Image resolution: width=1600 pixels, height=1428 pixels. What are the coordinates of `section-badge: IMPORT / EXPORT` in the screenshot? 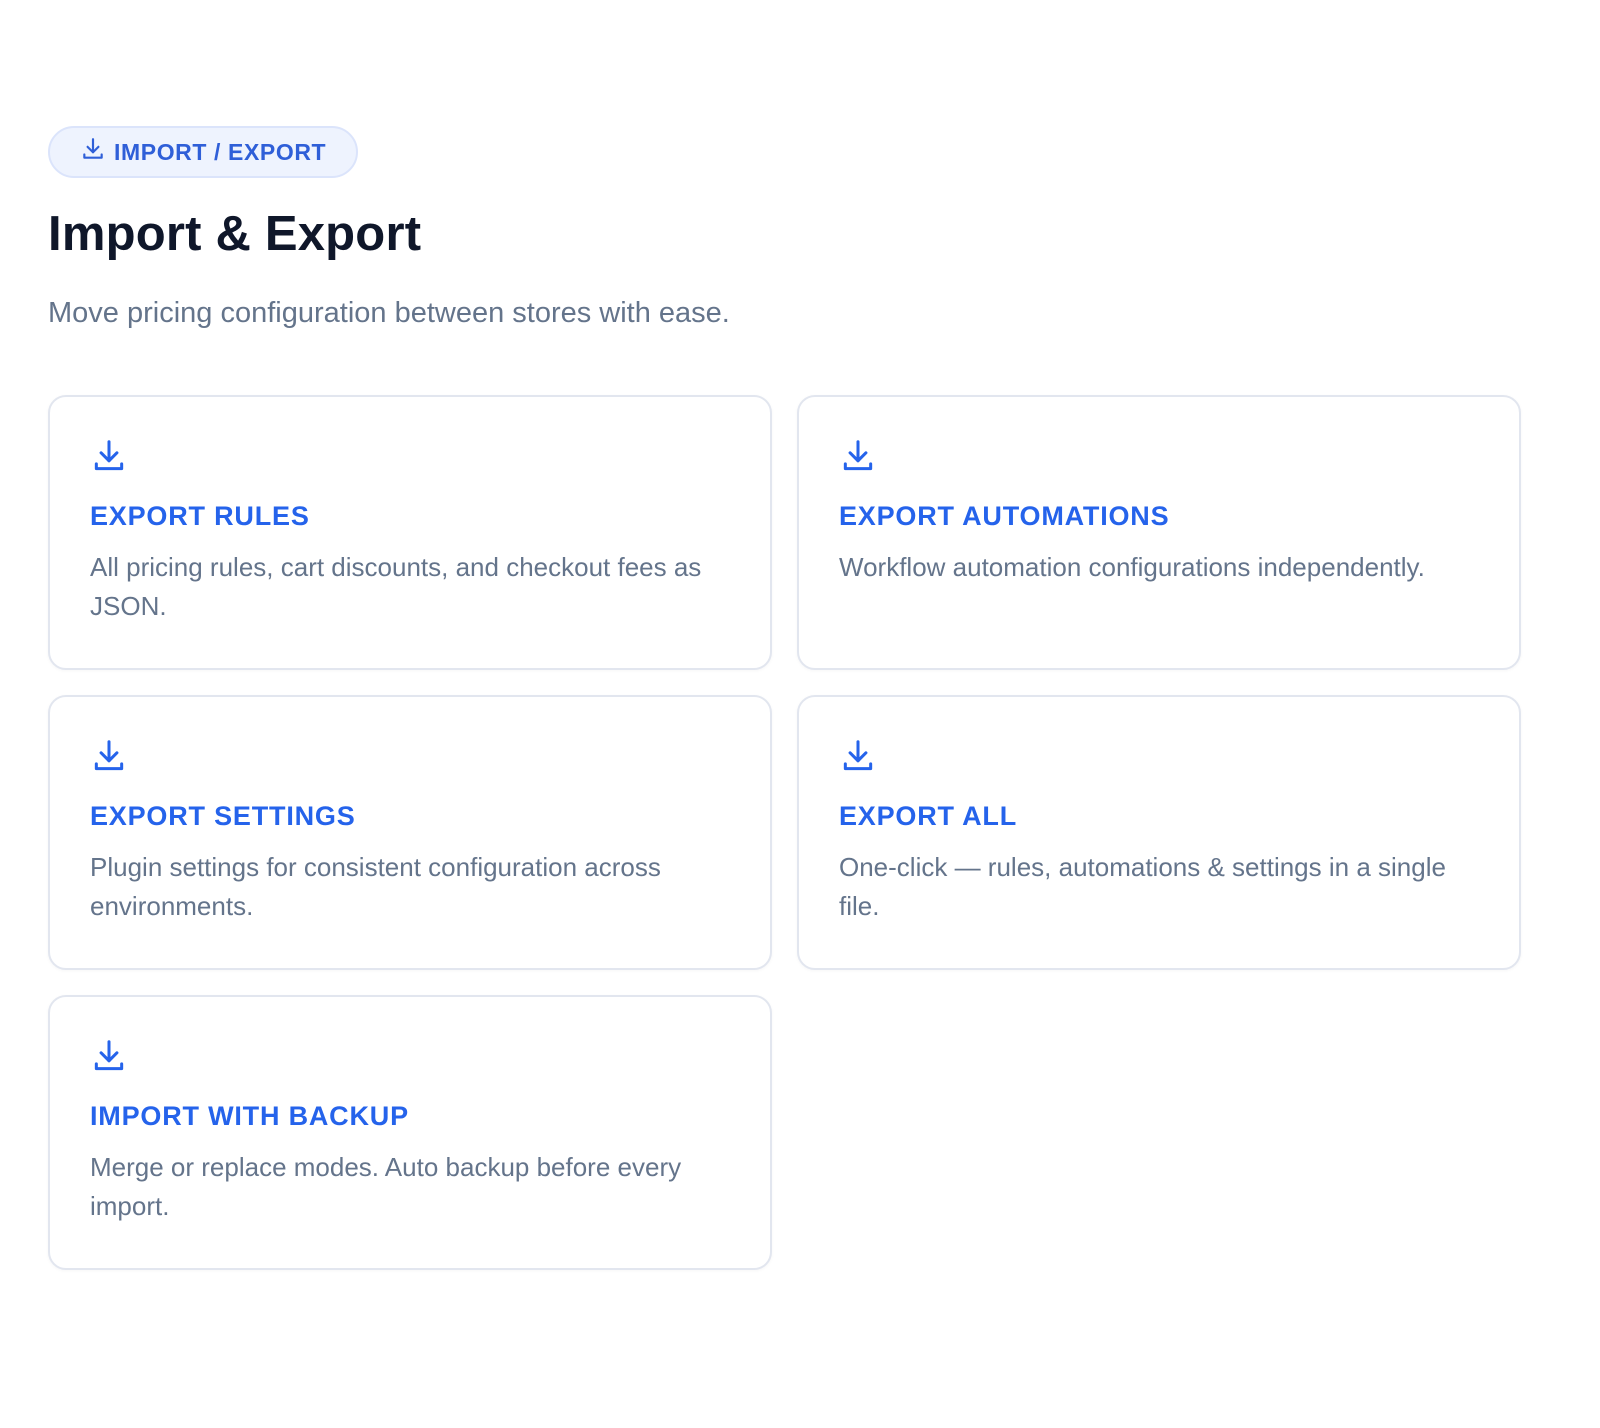 It's located at (203, 152).